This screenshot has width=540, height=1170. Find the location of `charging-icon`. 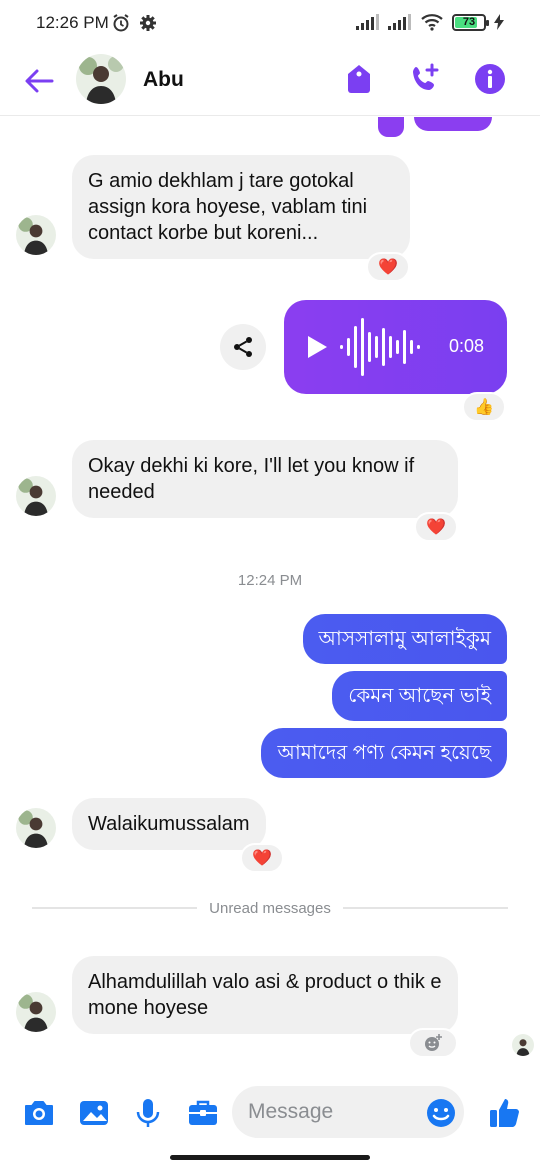

charging-icon is located at coordinates (499, 22).